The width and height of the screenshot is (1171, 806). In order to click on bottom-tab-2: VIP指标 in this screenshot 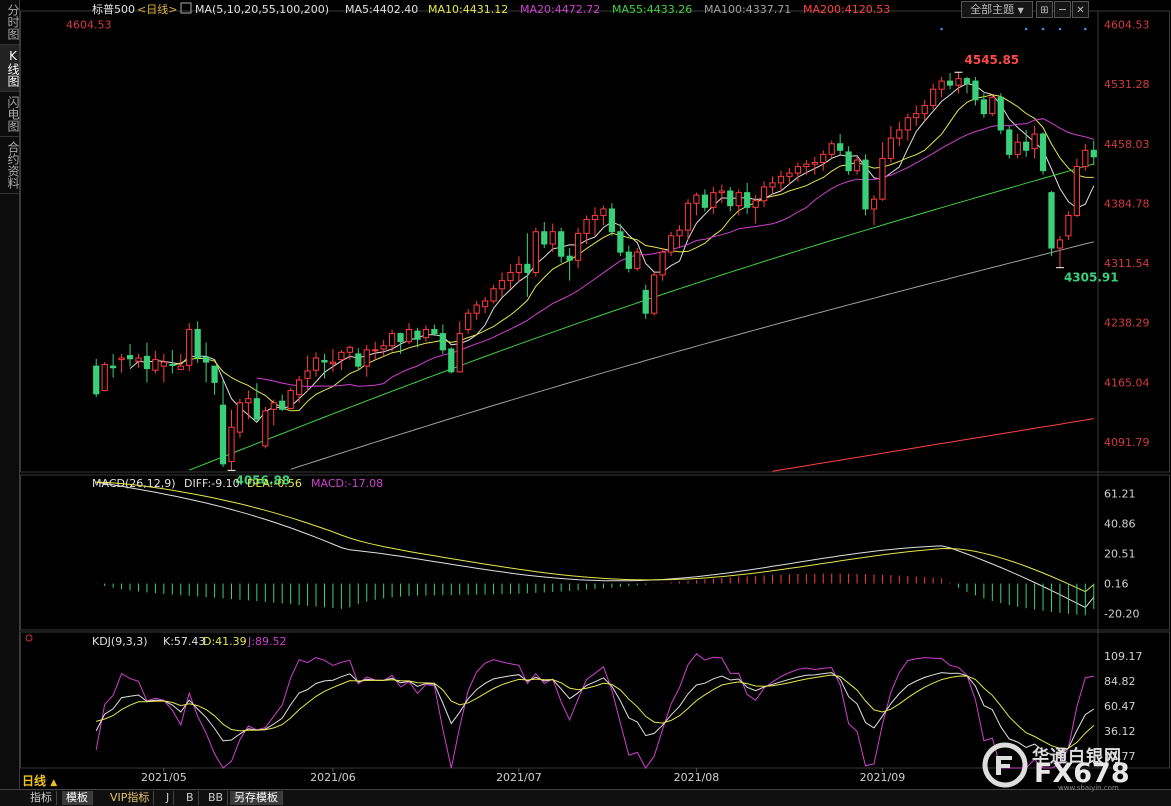, I will do `click(130, 798)`.